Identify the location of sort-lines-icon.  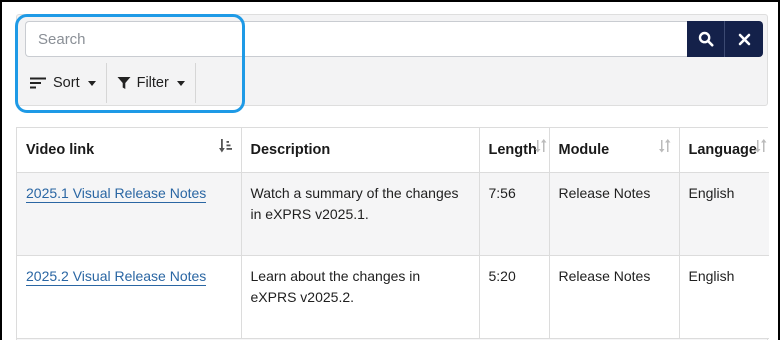
(38, 83).